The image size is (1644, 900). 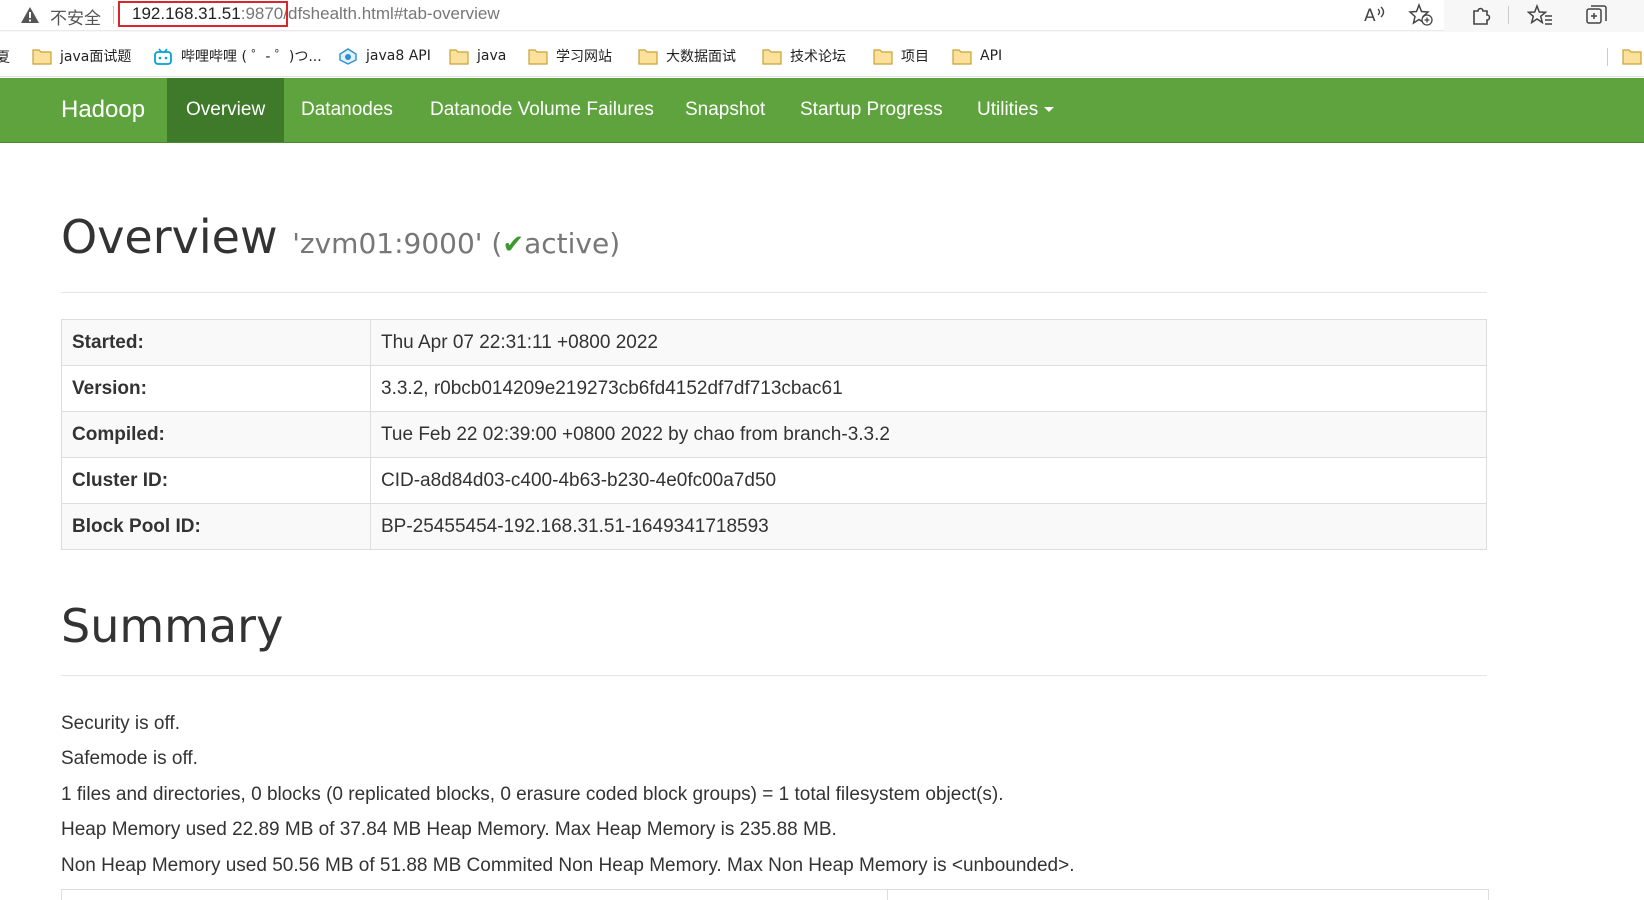 What do you see at coordinates (513, 245) in the screenshot?
I see `check-icon: ✔` at bounding box center [513, 245].